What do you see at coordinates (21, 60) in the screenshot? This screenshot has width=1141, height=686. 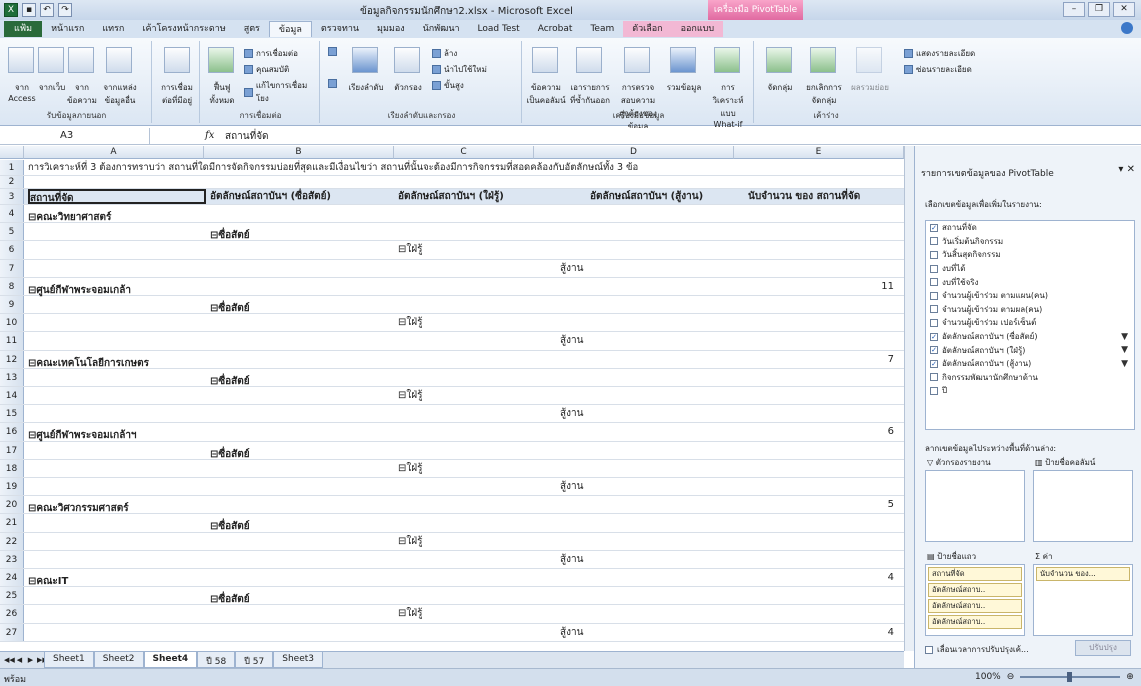 I see `from-access-button` at bounding box center [21, 60].